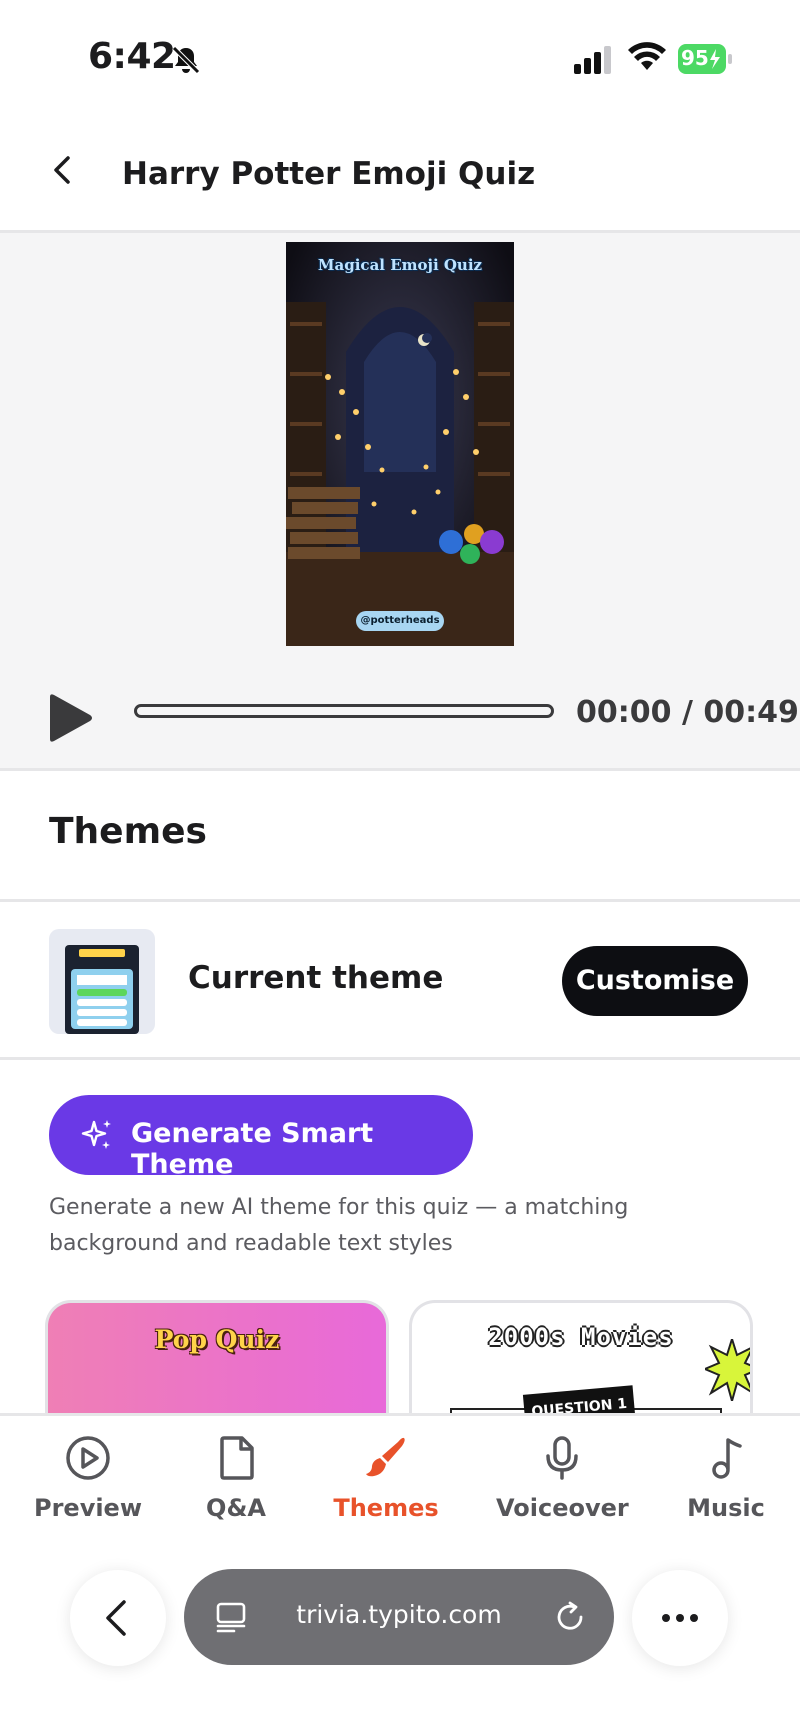 The image size is (800, 1734). I want to click on chevron-left-icon, so click(116, 1618).